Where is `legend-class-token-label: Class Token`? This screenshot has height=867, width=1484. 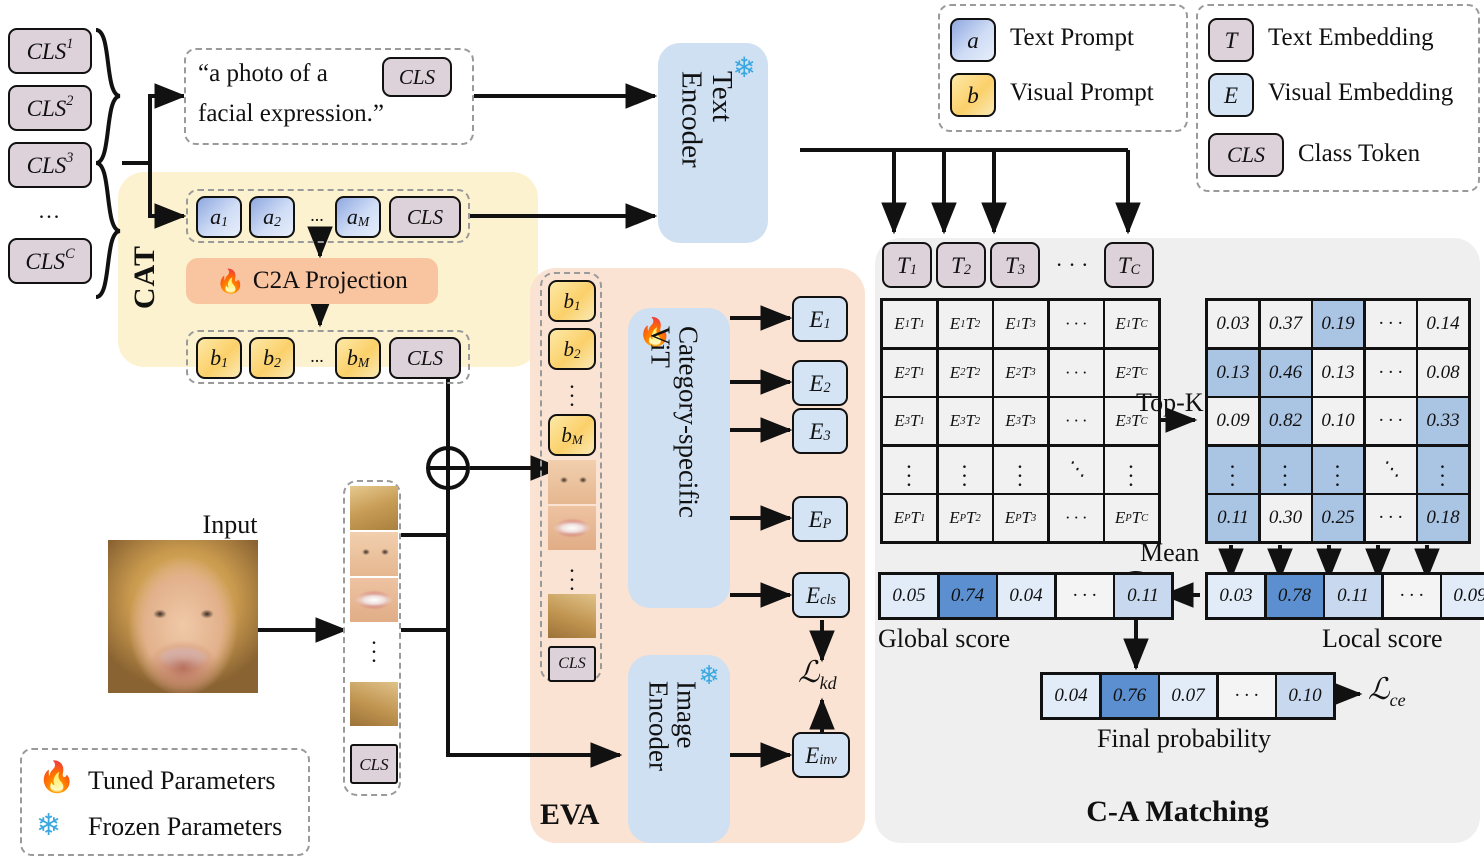 legend-class-token-label: Class Token is located at coordinates (1359, 153).